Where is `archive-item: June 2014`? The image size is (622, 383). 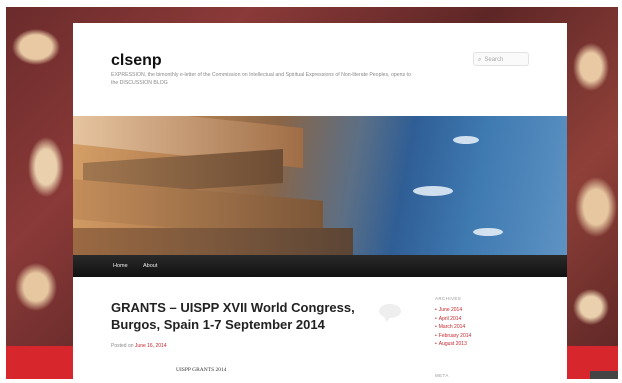 archive-item: June 2014 is located at coordinates (453, 310).